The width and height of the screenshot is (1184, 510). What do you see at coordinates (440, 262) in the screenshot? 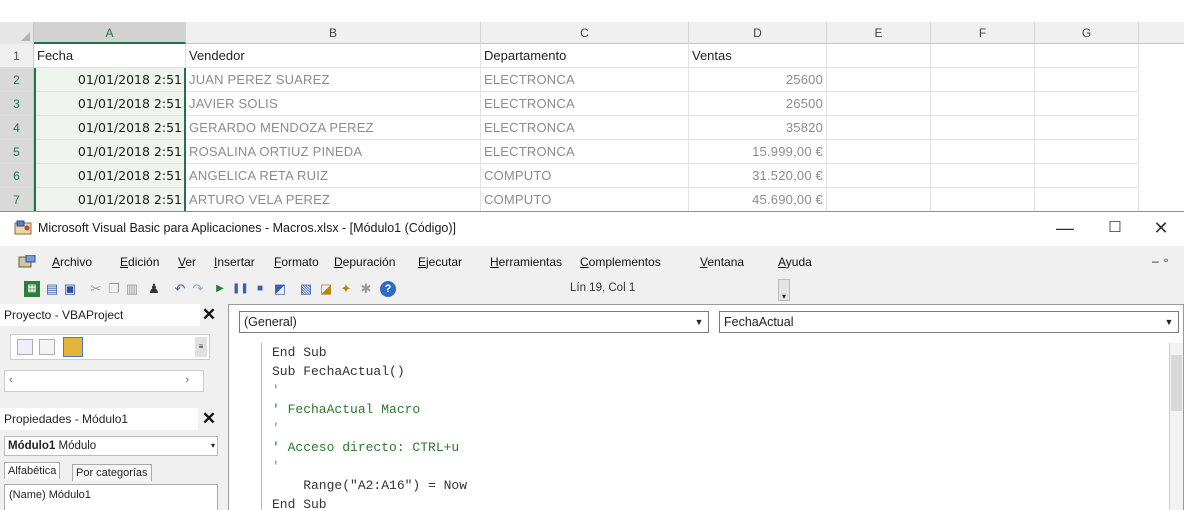
I see `menu-ejecutar: Ejecutar` at bounding box center [440, 262].